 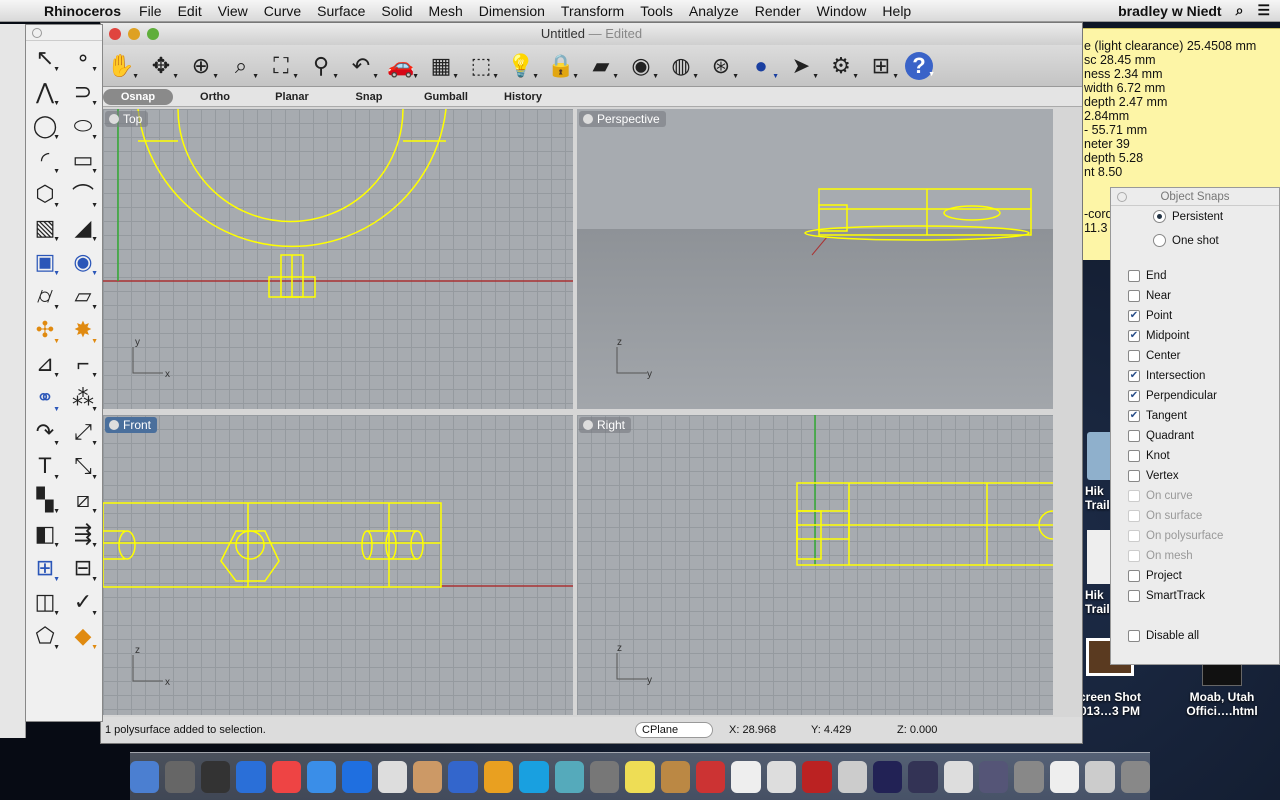 I want to click on car-named-views-icon: 🚗 ▼, so click(x=402, y=66).